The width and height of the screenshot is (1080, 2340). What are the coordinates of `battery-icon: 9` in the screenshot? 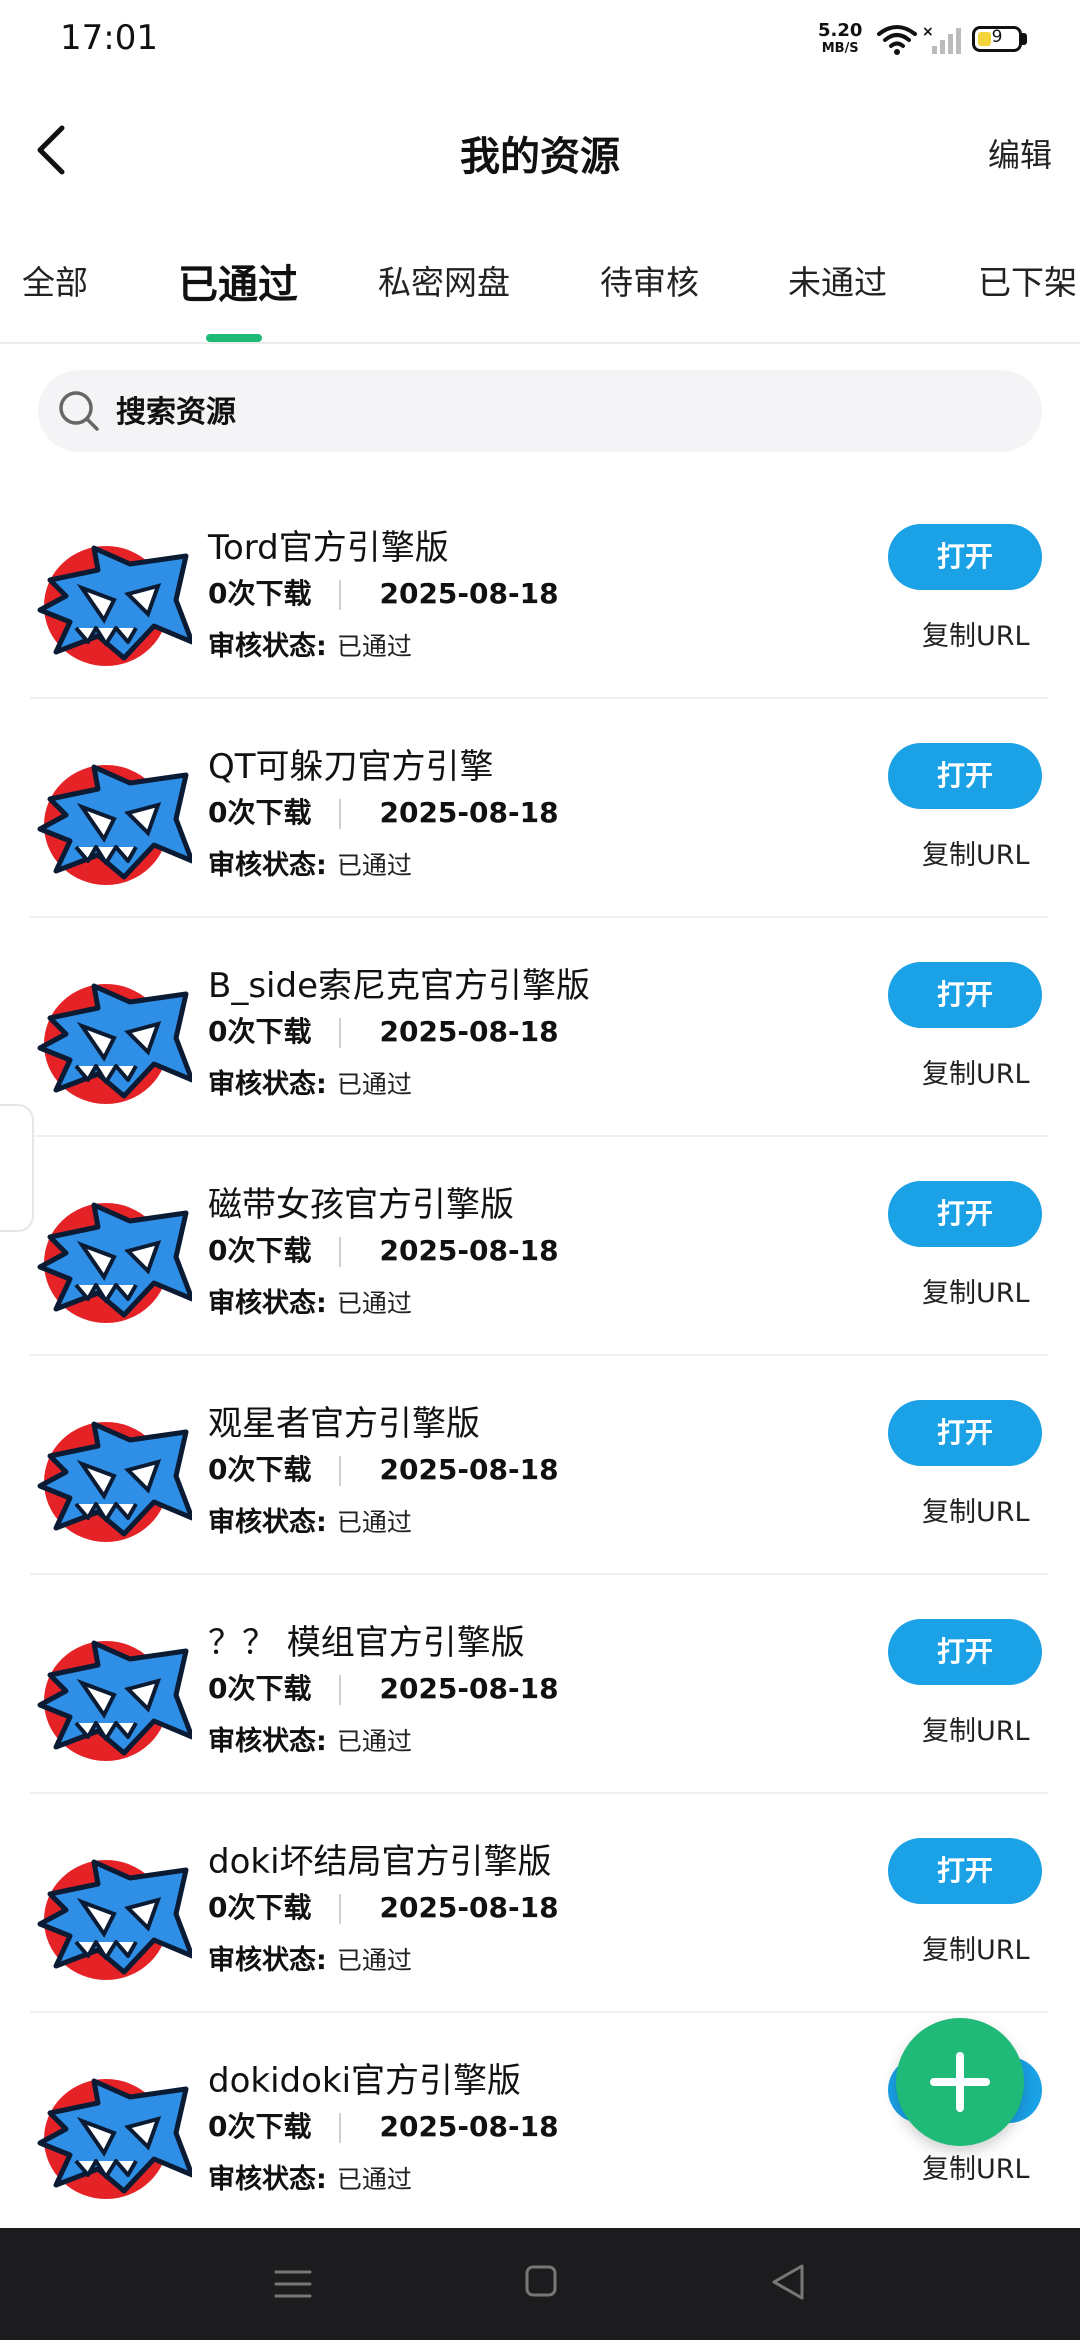 It's located at (997, 39).